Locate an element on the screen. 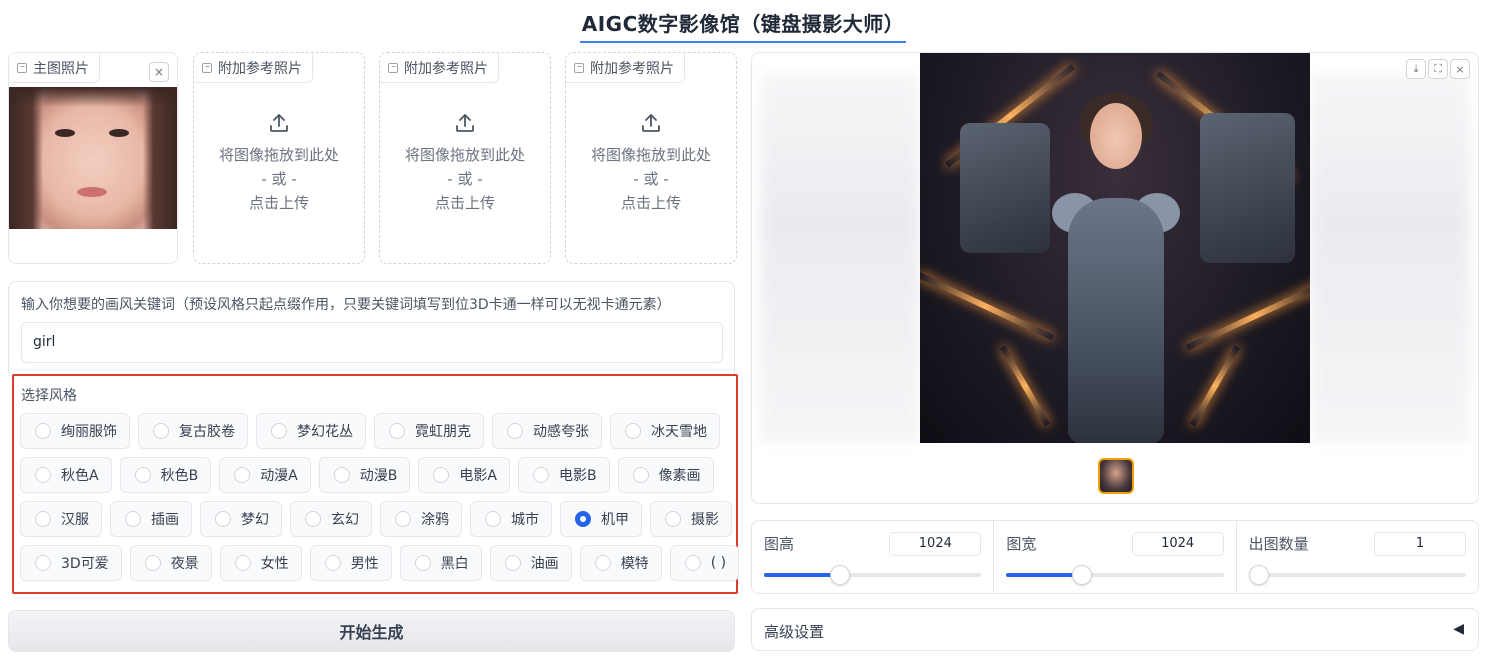 Image resolution: width=1486 pixels, height=658 pixels. style-option: 男性 is located at coordinates (350, 563).